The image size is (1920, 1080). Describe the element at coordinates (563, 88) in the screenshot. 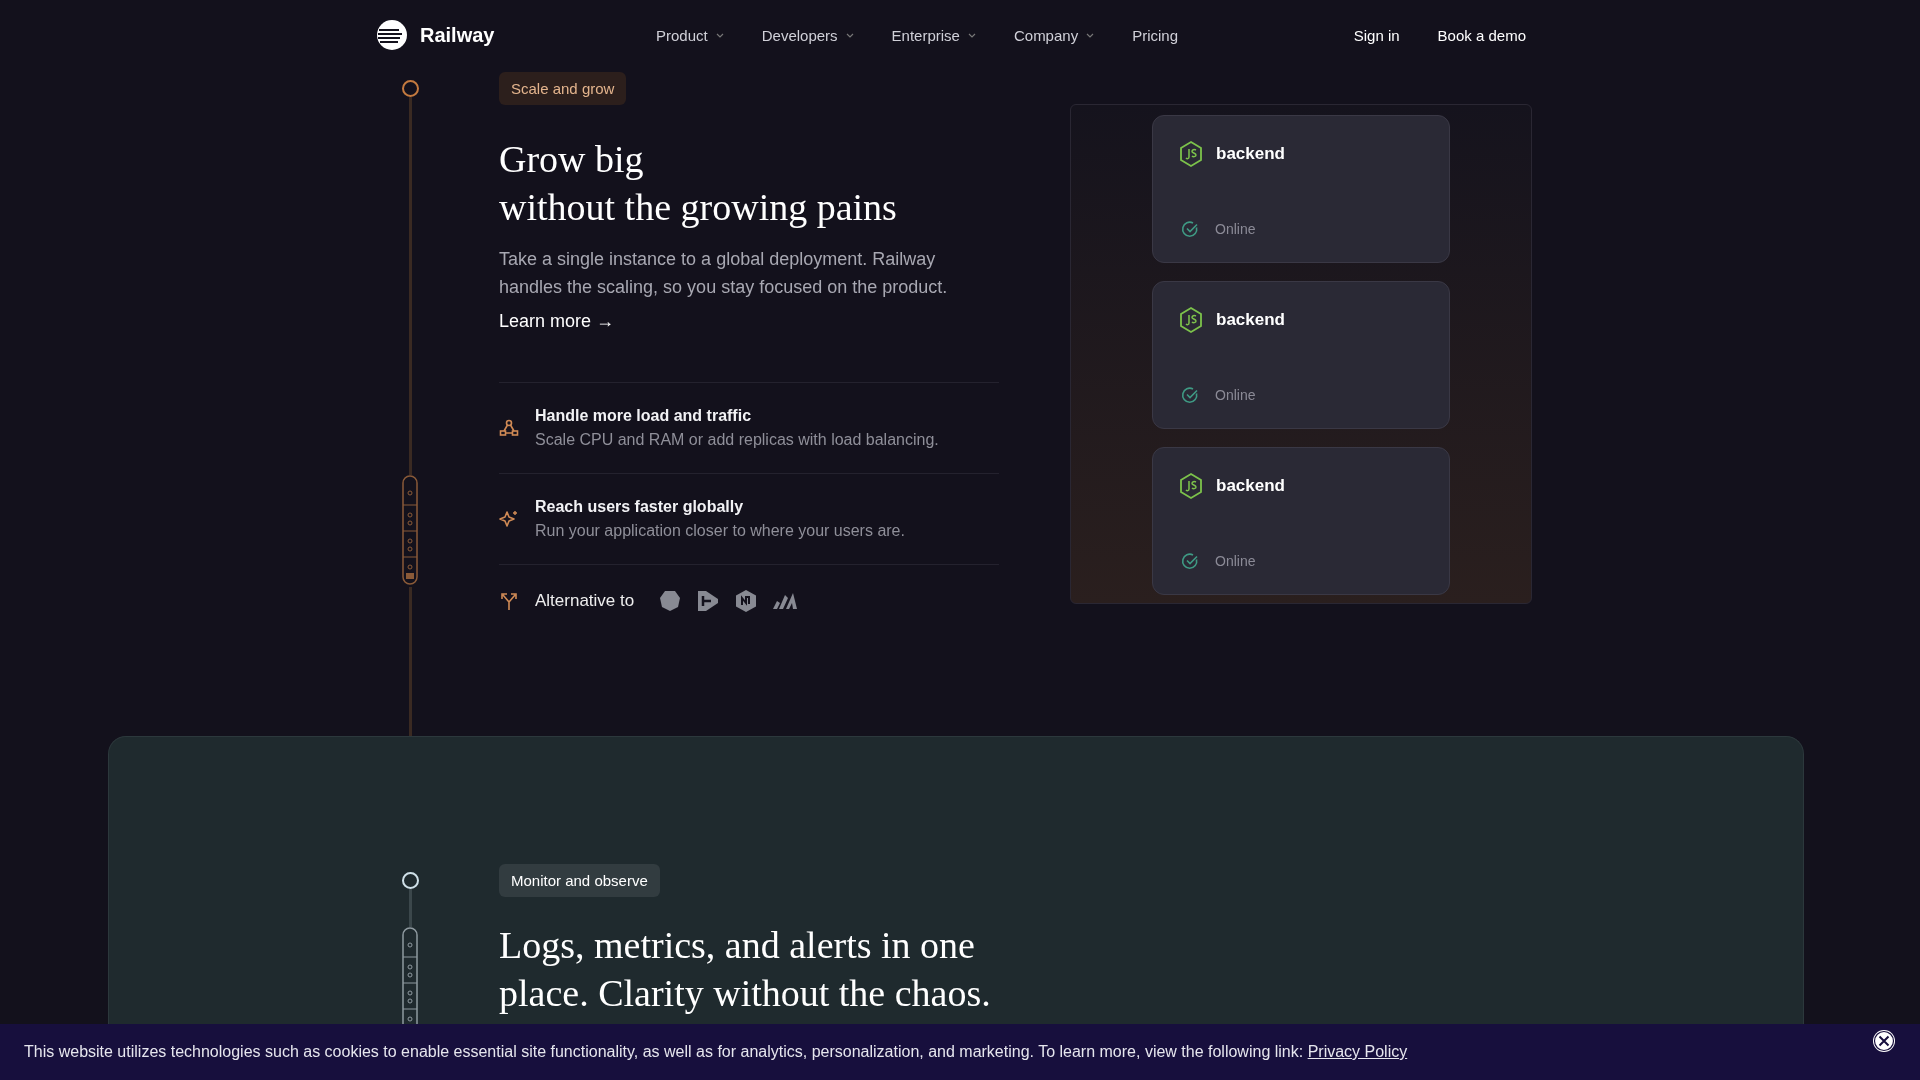

I see `section-tag: Scale and grow` at that location.